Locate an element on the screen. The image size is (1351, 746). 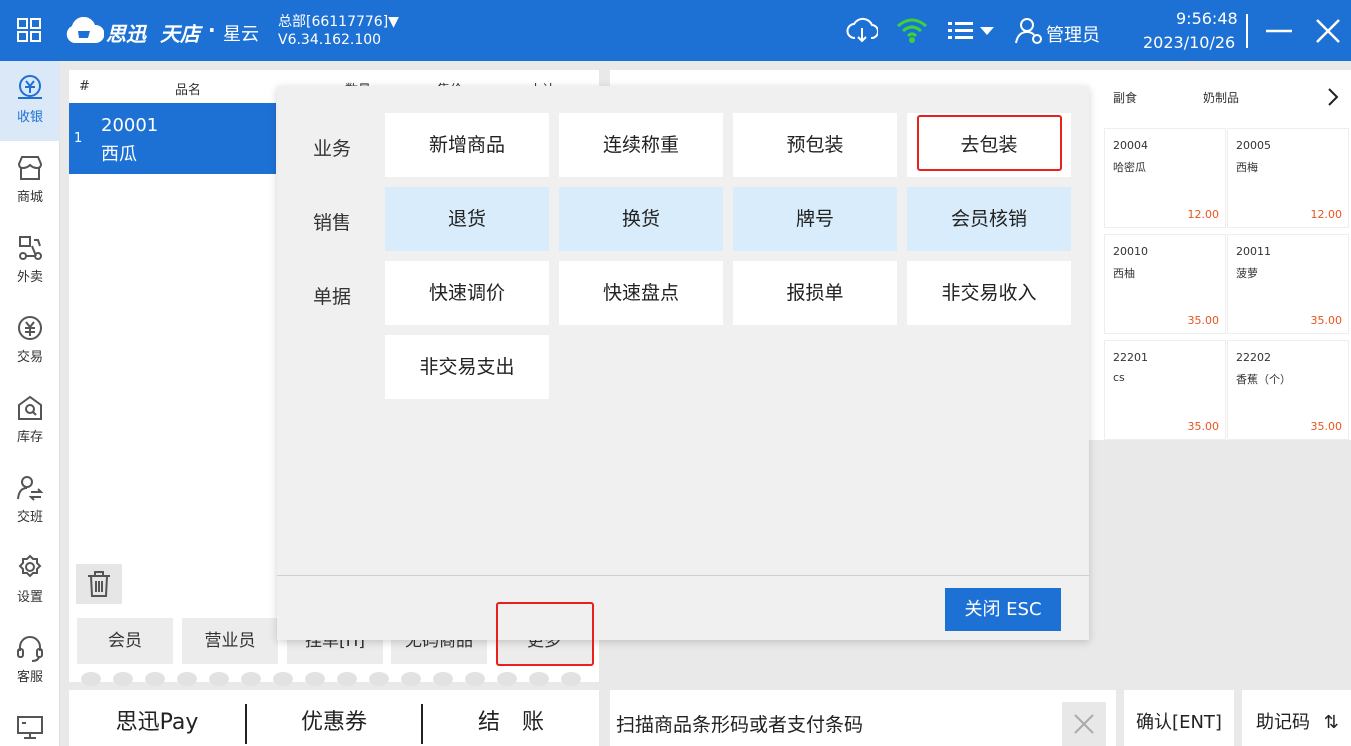
cashier-icon is located at coordinates (30, 87).